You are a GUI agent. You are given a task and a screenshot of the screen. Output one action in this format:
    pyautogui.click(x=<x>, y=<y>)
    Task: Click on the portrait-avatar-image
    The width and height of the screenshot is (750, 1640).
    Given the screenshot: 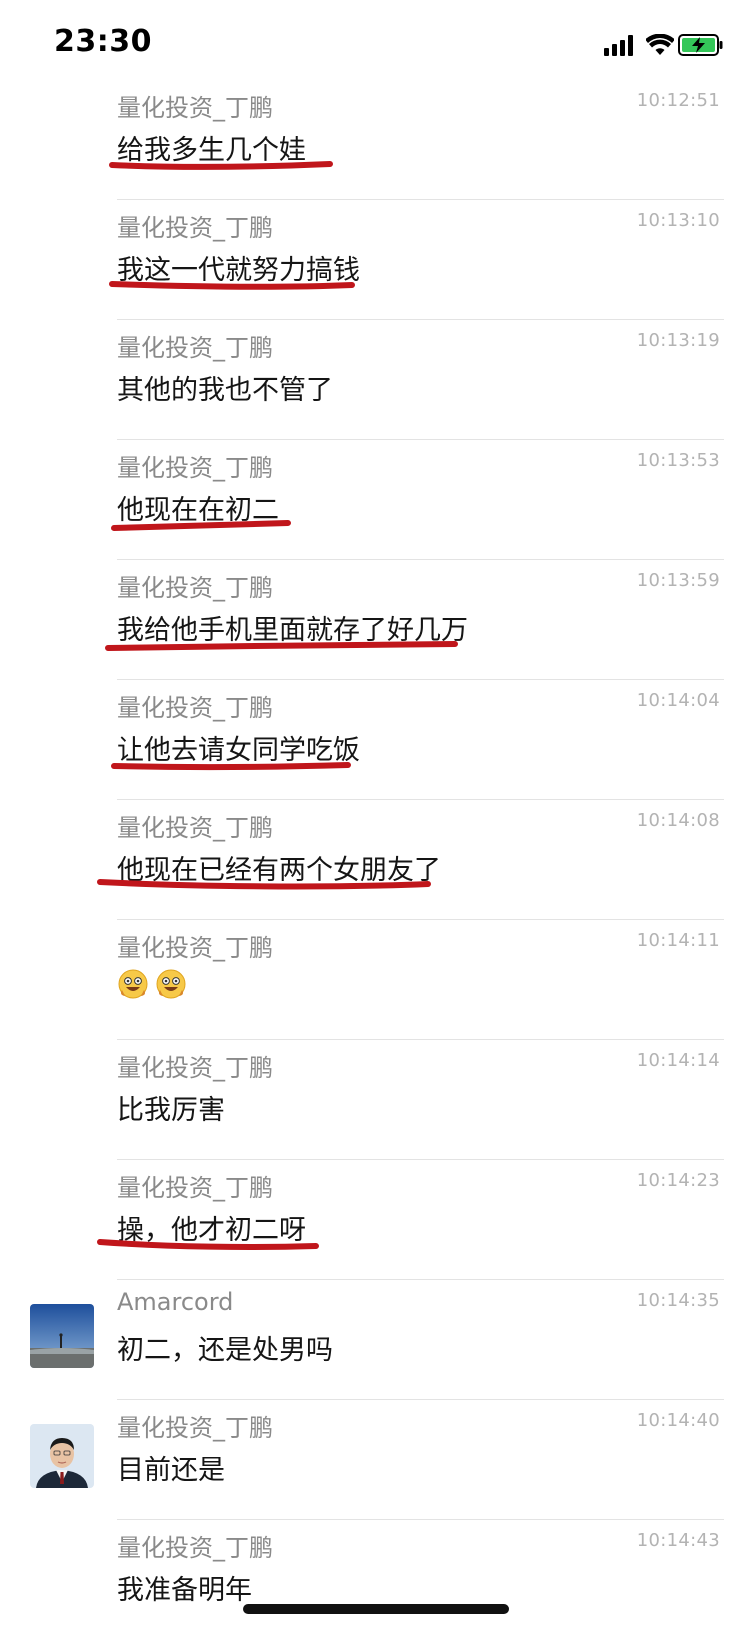 What is the action you would take?
    pyautogui.click(x=62, y=1456)
    